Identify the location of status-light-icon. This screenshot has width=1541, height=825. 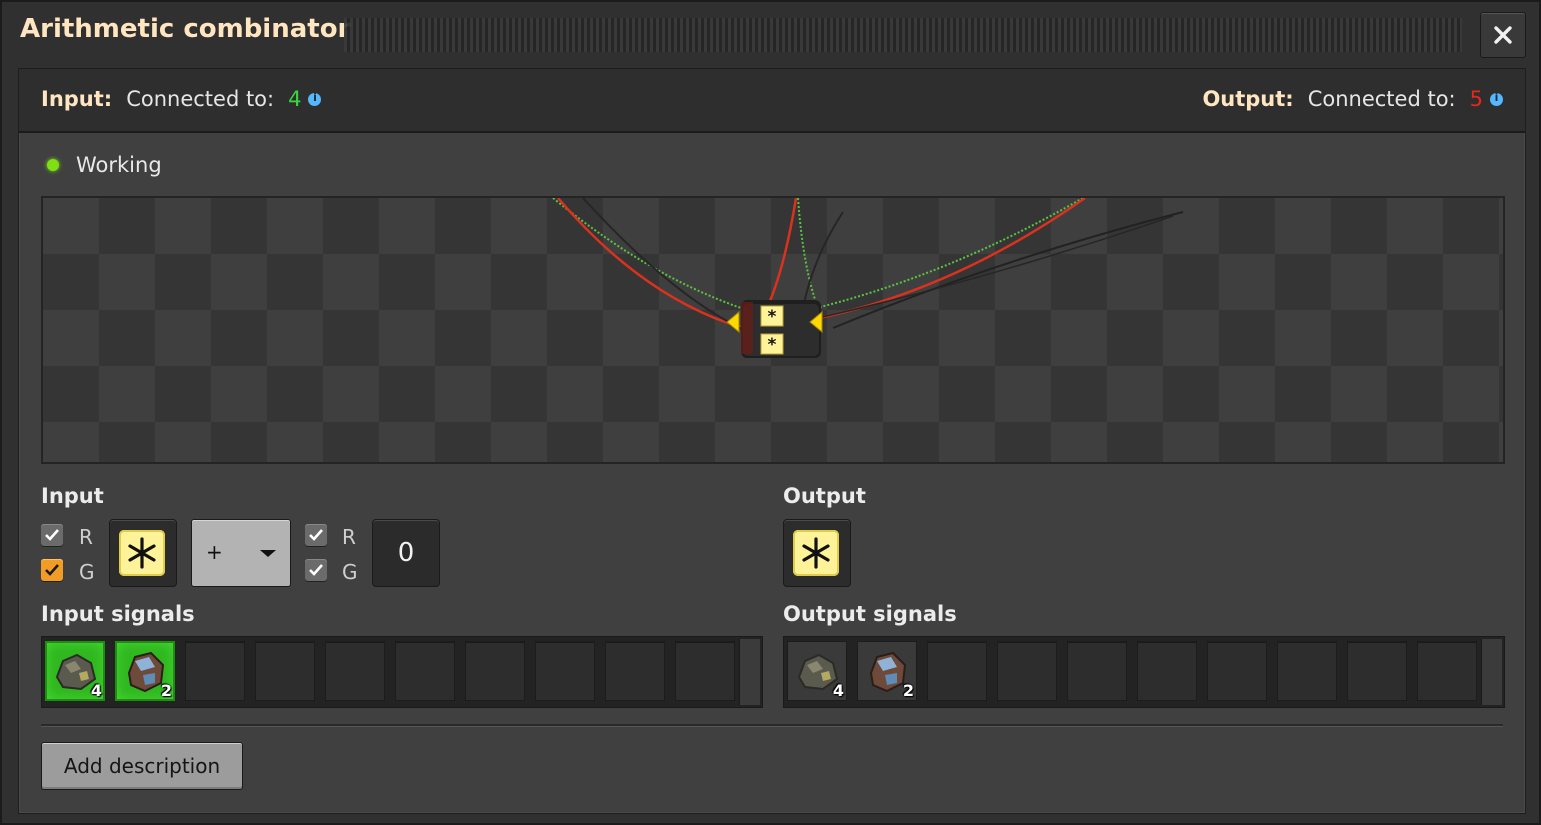
(53, 165).